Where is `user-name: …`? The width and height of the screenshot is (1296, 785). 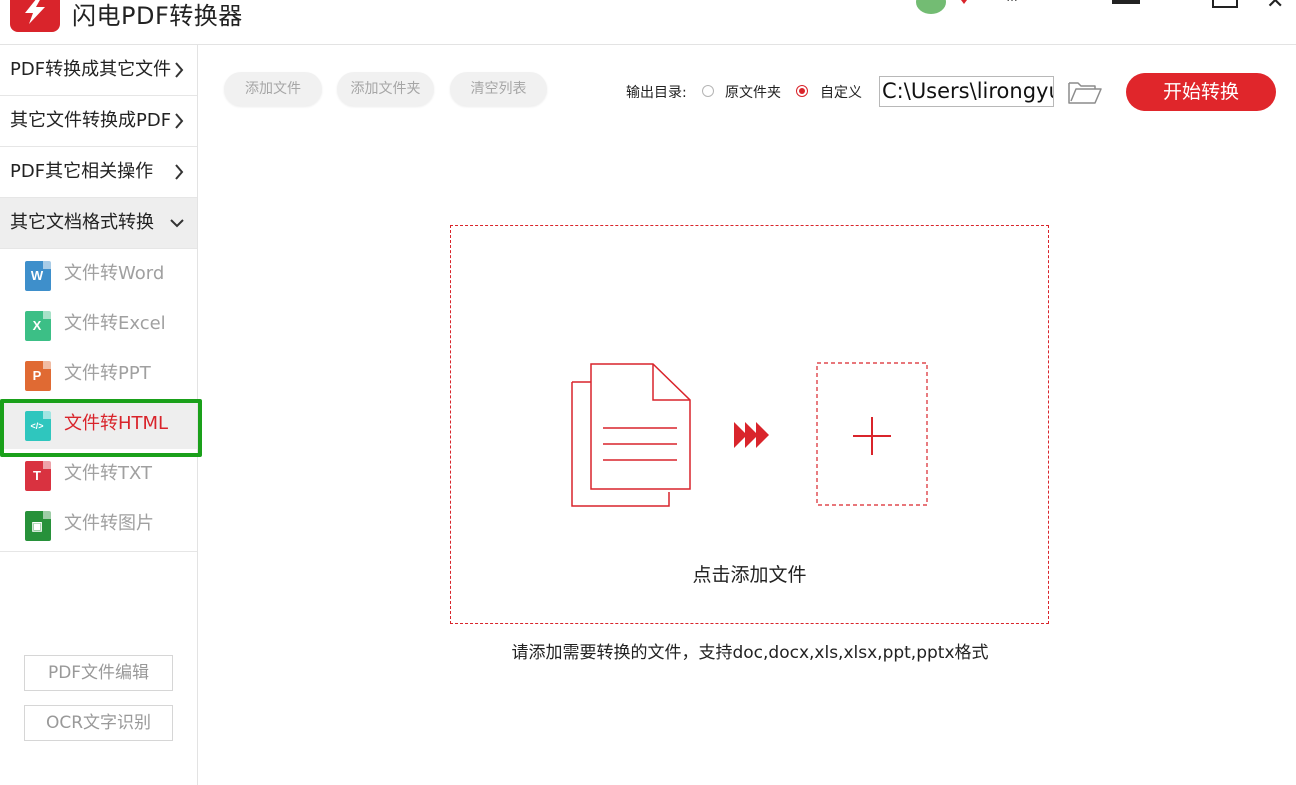 user-name: … is located at coordinates (1021, 2).